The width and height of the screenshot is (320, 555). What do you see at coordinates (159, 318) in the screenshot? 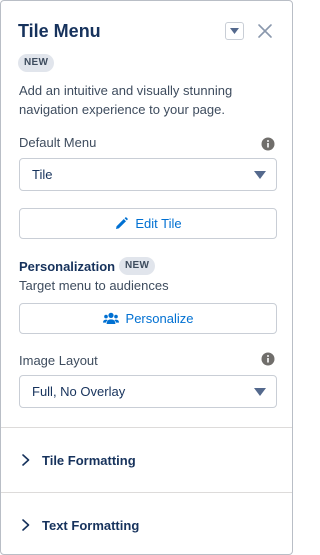
I see `personalize-label: Personalize` at bounding box center [159, 318].